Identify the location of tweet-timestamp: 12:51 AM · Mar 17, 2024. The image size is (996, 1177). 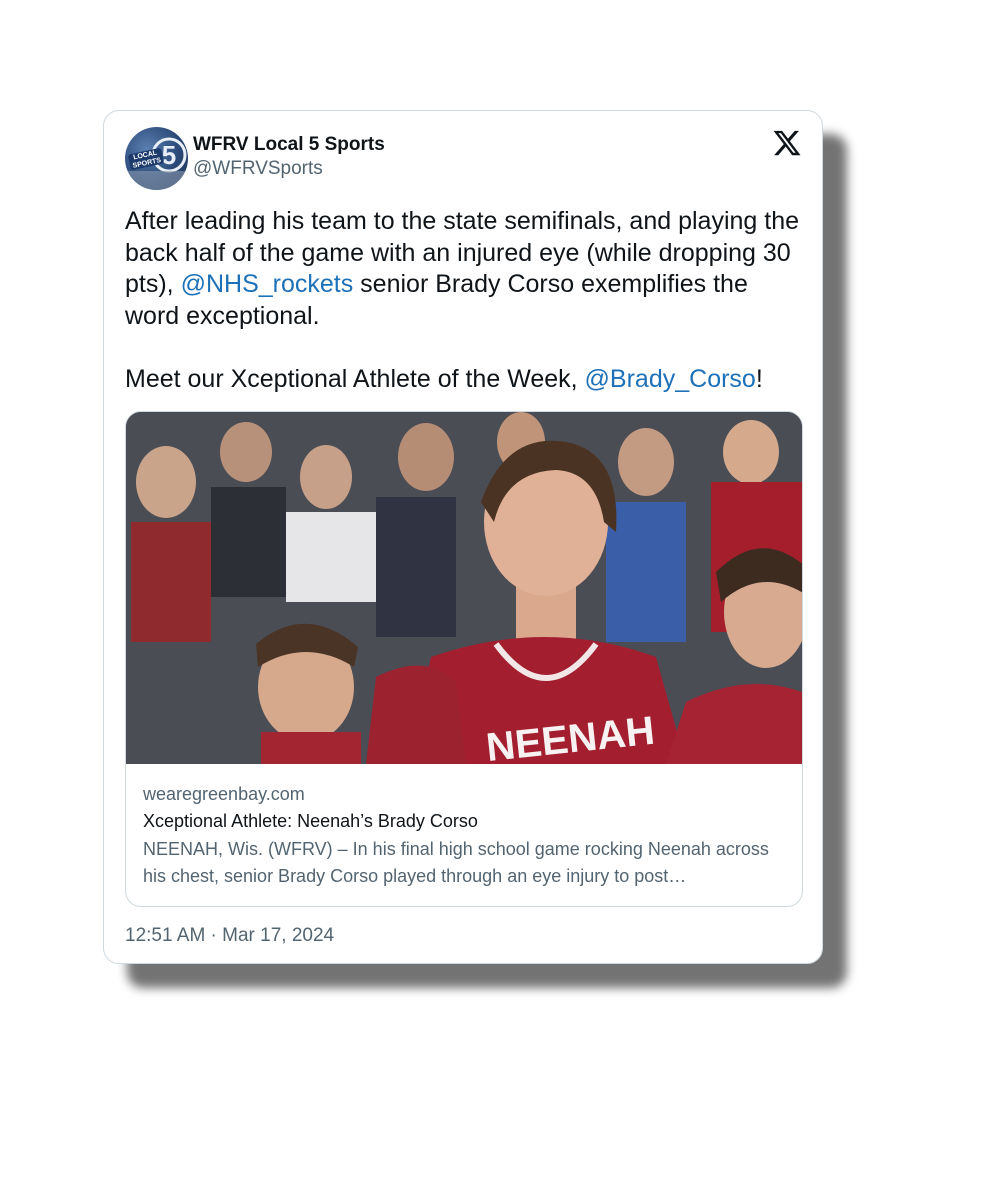
(229, 936).